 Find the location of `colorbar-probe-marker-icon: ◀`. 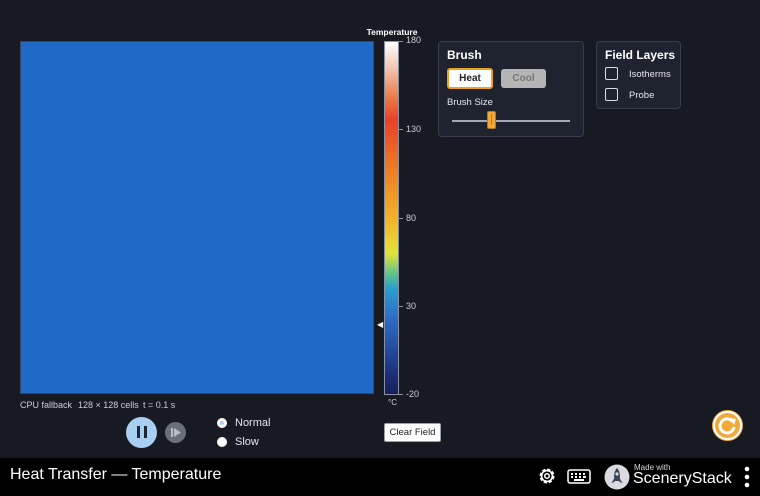

colorbar-probe-marker-icon: ◀ is located at coordinates (380, 324).